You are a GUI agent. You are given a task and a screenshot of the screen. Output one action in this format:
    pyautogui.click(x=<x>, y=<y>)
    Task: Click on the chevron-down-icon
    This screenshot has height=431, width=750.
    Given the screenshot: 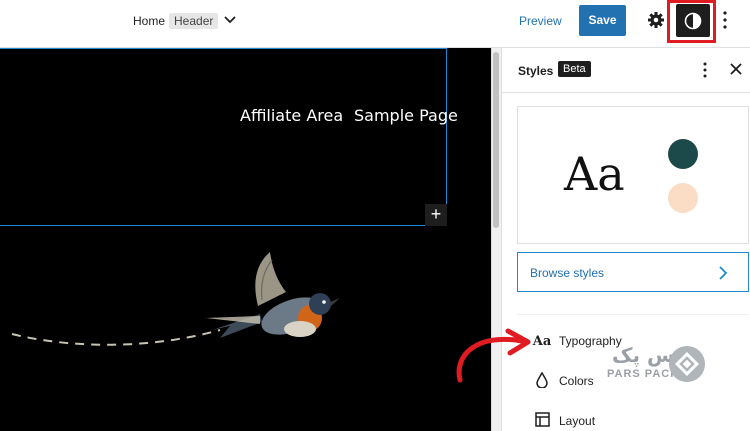 What is the action you would take?
    pyautogui.click(x=230, y=20)
    